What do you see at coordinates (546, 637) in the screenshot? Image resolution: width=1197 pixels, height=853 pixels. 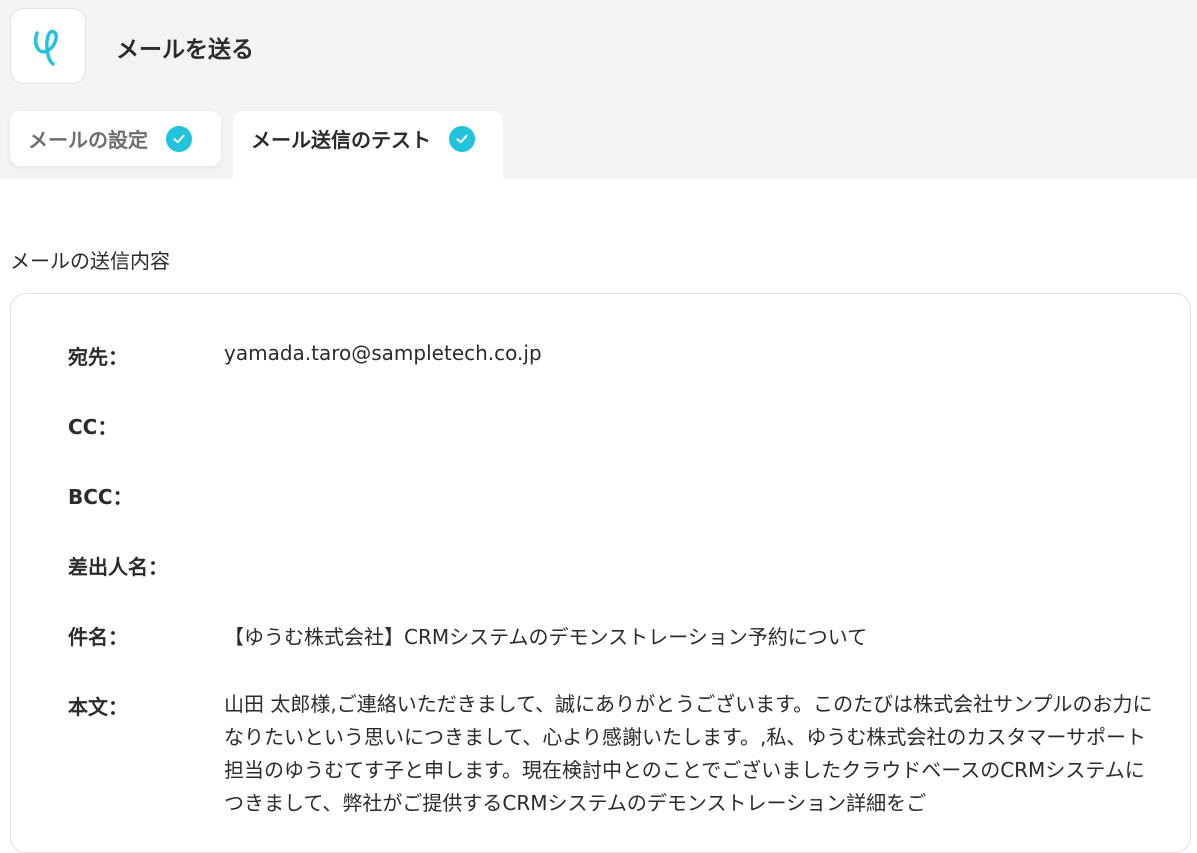 I see `subject-value: 【ゆうむ株式会社】CRMシステムのデモンストレーション予約について` at bounding box center [546, 637].